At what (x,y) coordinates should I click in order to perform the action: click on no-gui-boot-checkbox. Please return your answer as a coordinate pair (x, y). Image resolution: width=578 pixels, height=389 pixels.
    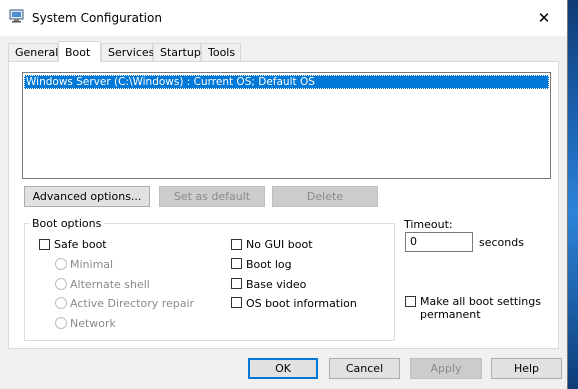
    Looking at the image, I should click on (236, 244).